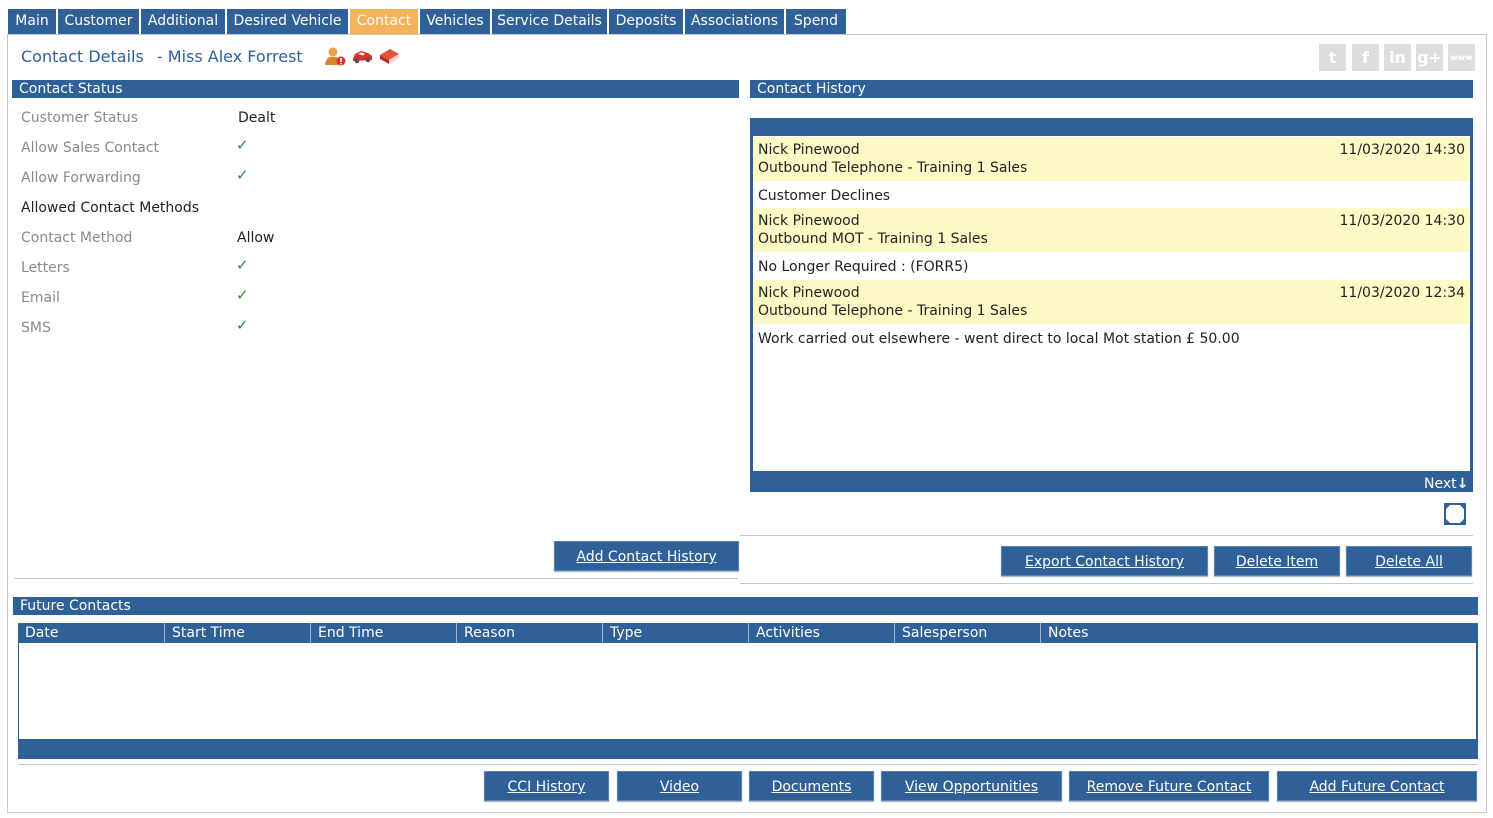 Image resolution: width=1493 pixels, height=818 pixels. I want to click on tab-associations: Associations, so click(734, 21).